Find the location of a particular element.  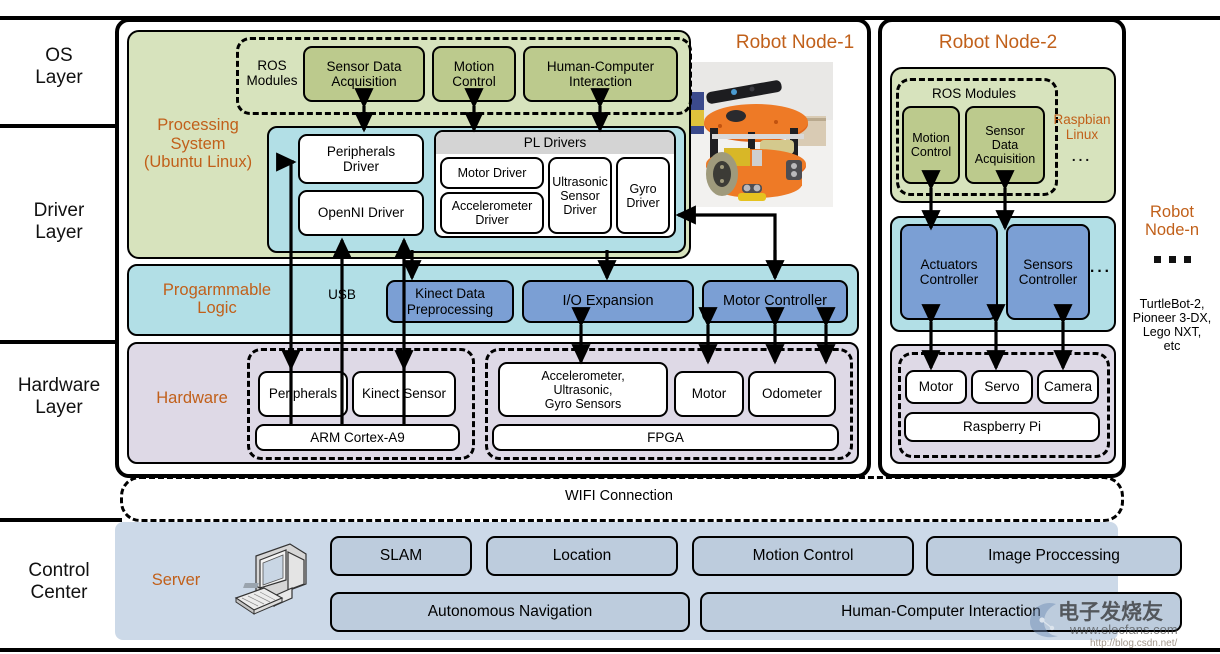

label-line1: FPGA is located at coordinates (665, 437).